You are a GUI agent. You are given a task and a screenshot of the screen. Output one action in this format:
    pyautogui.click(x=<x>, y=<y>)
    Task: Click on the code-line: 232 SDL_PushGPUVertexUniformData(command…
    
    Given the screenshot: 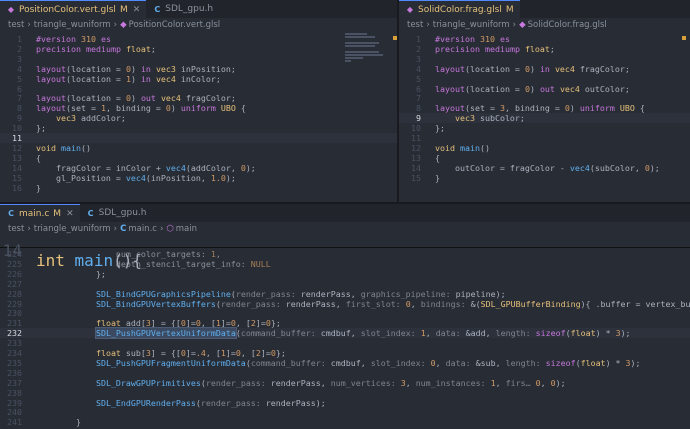 What is the action you would take?
    pyautogui.click(x=345, y=333)
    